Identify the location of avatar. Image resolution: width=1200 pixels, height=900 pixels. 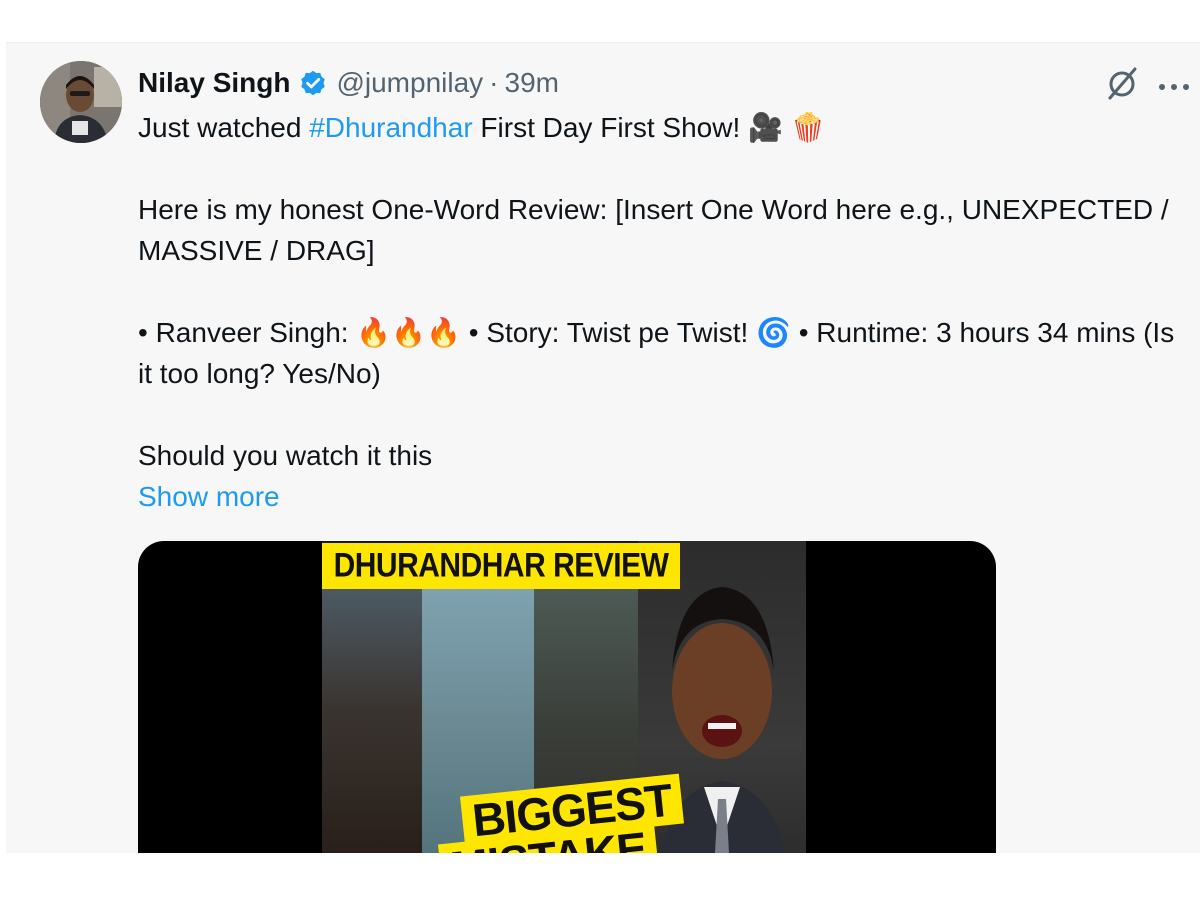
(81, 102).